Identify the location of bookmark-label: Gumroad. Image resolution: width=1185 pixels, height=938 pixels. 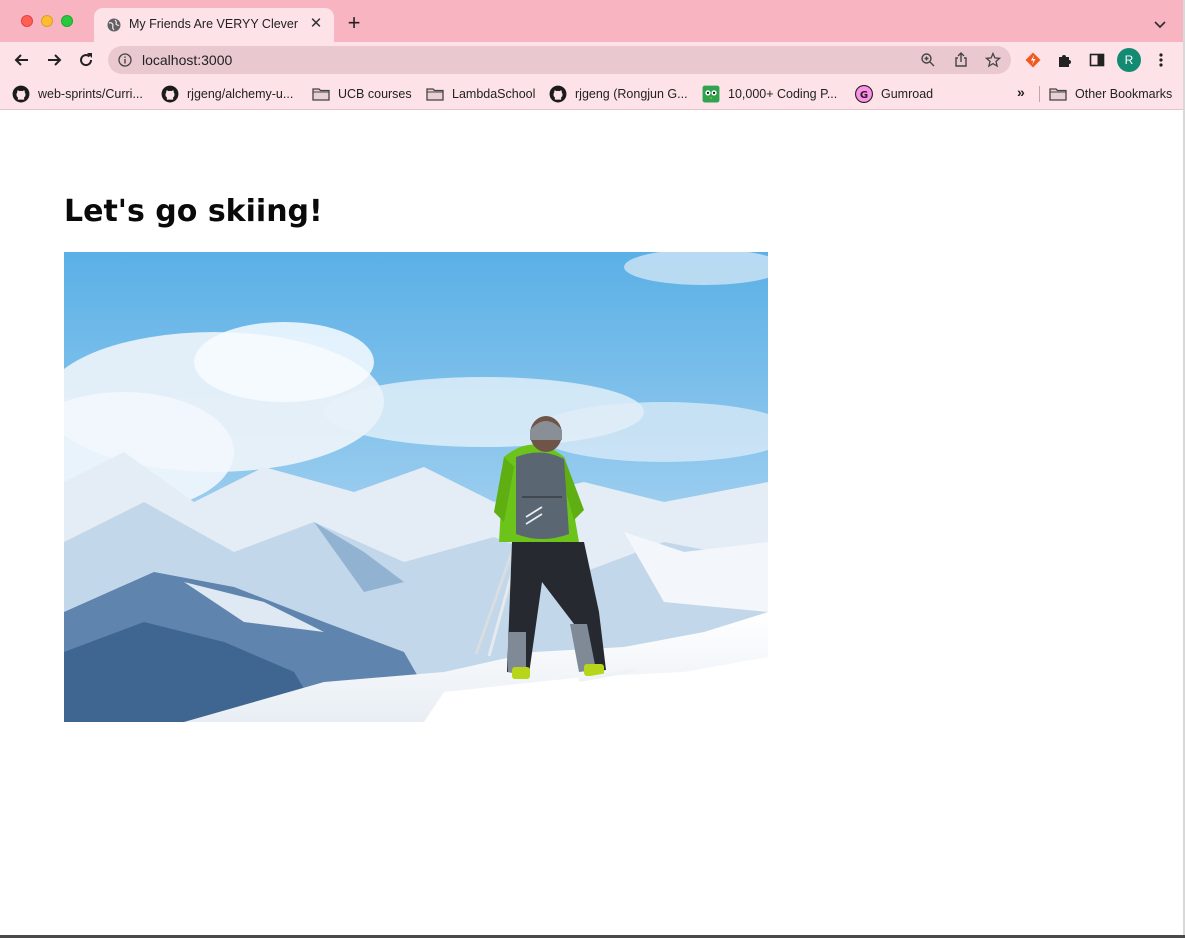
(907, 94).